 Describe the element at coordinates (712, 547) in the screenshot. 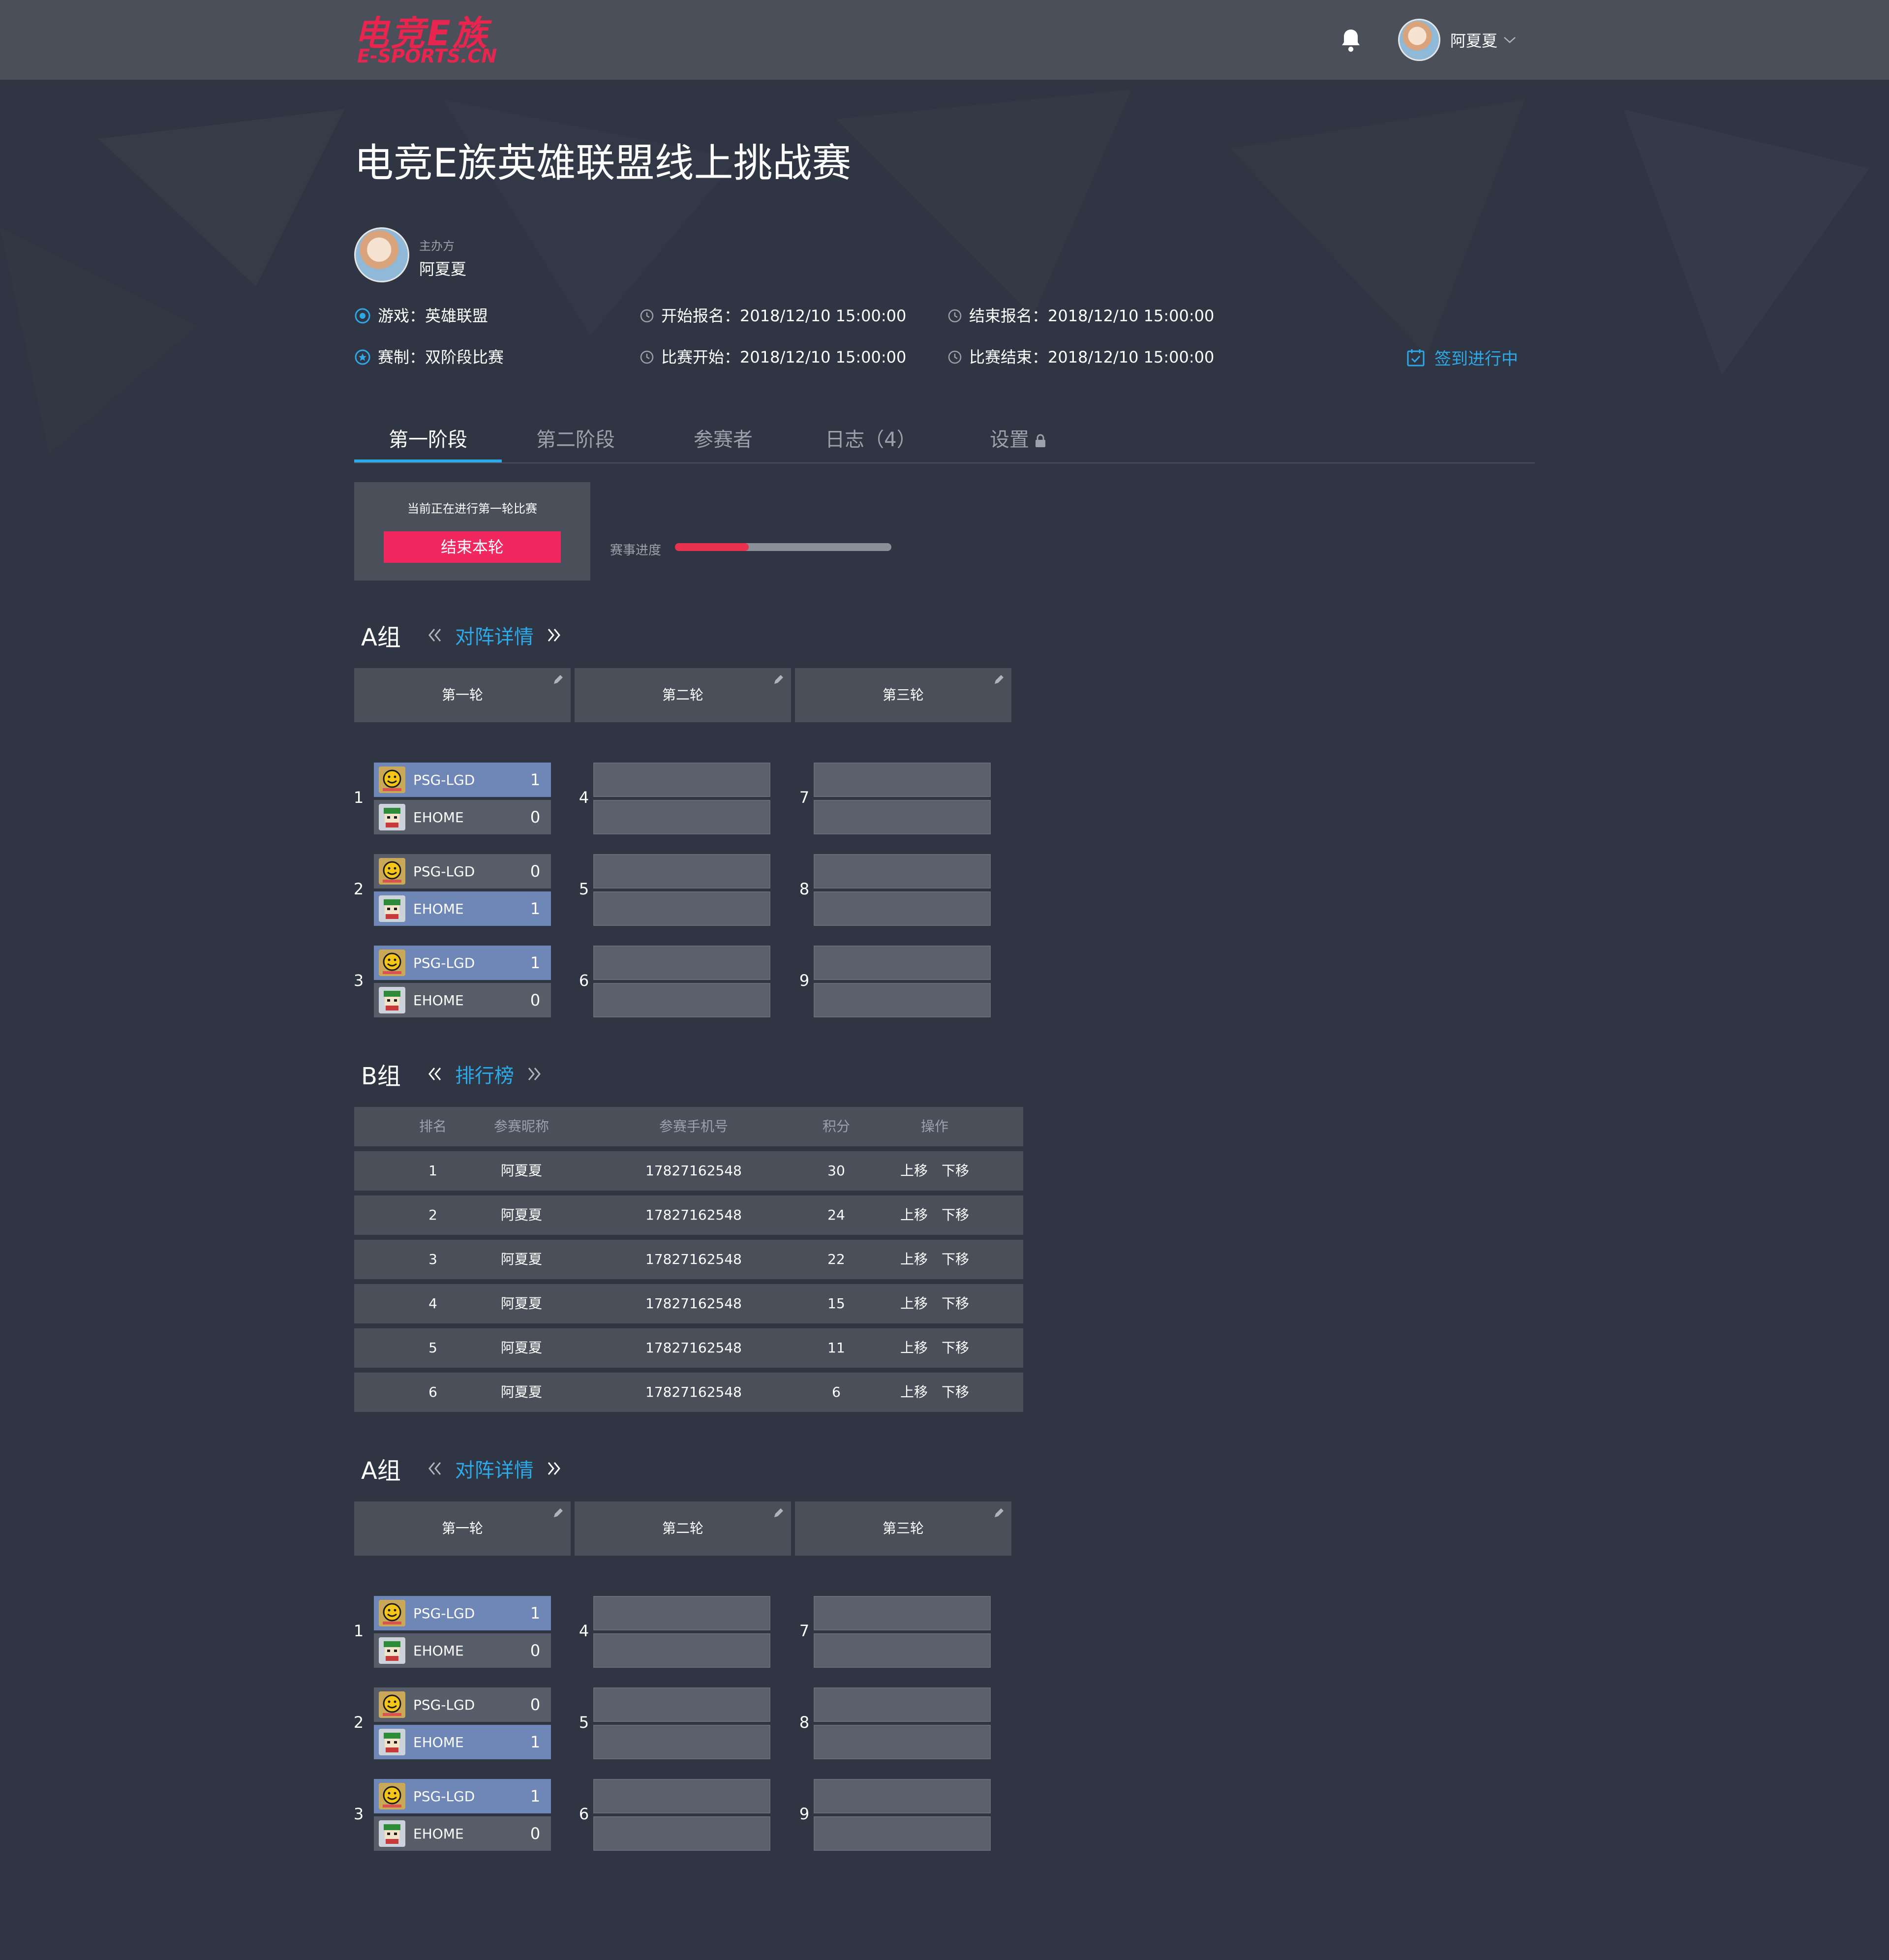

I see `progress-bar-fill` at that location.